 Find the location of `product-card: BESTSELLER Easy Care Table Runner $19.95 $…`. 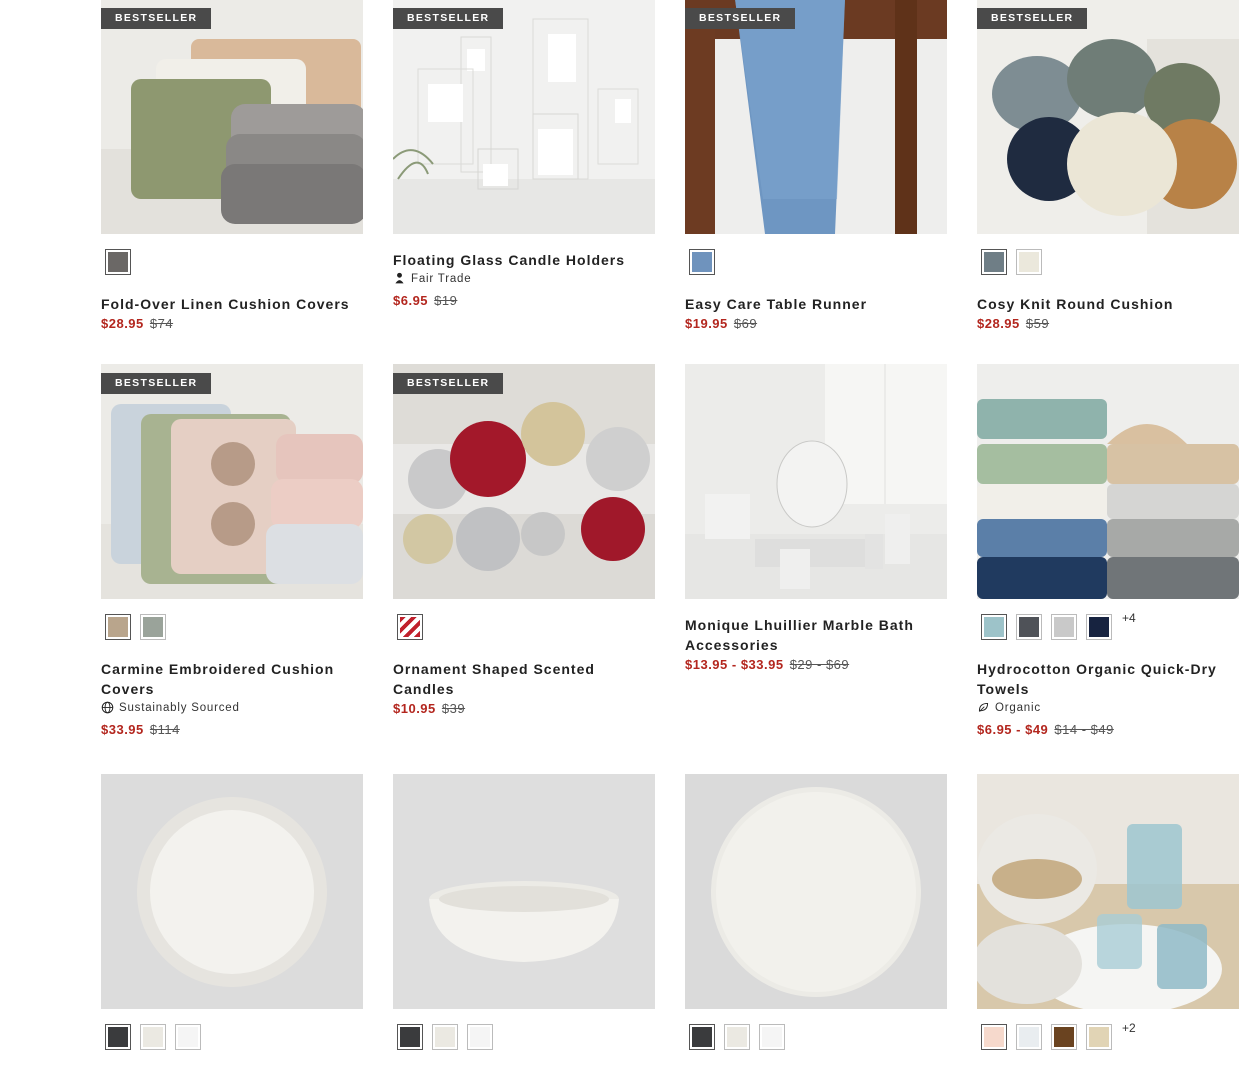

product-card: BESTSELLER Easy Care Table Runner $19.95 $… is located at coordinates (816, 165).